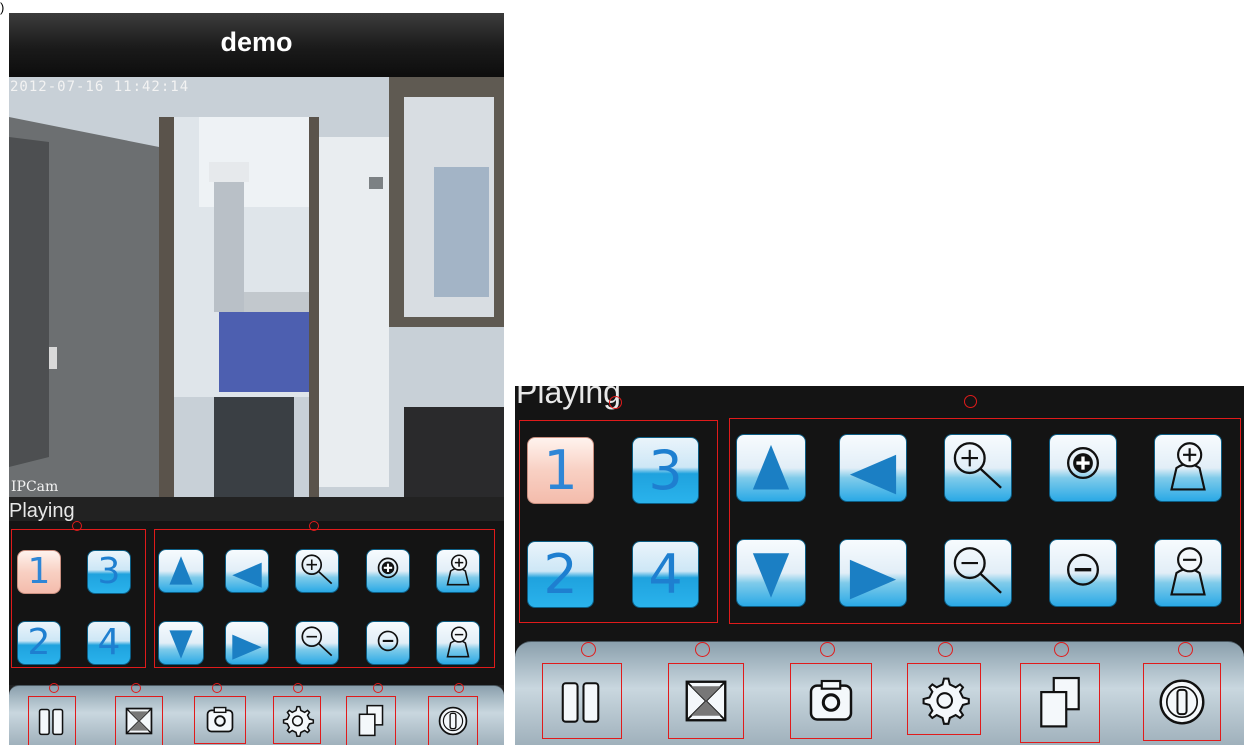 The width and height of the screenshot is (1244, 745). I want to click on channel-label: 1, so click(39, 571).